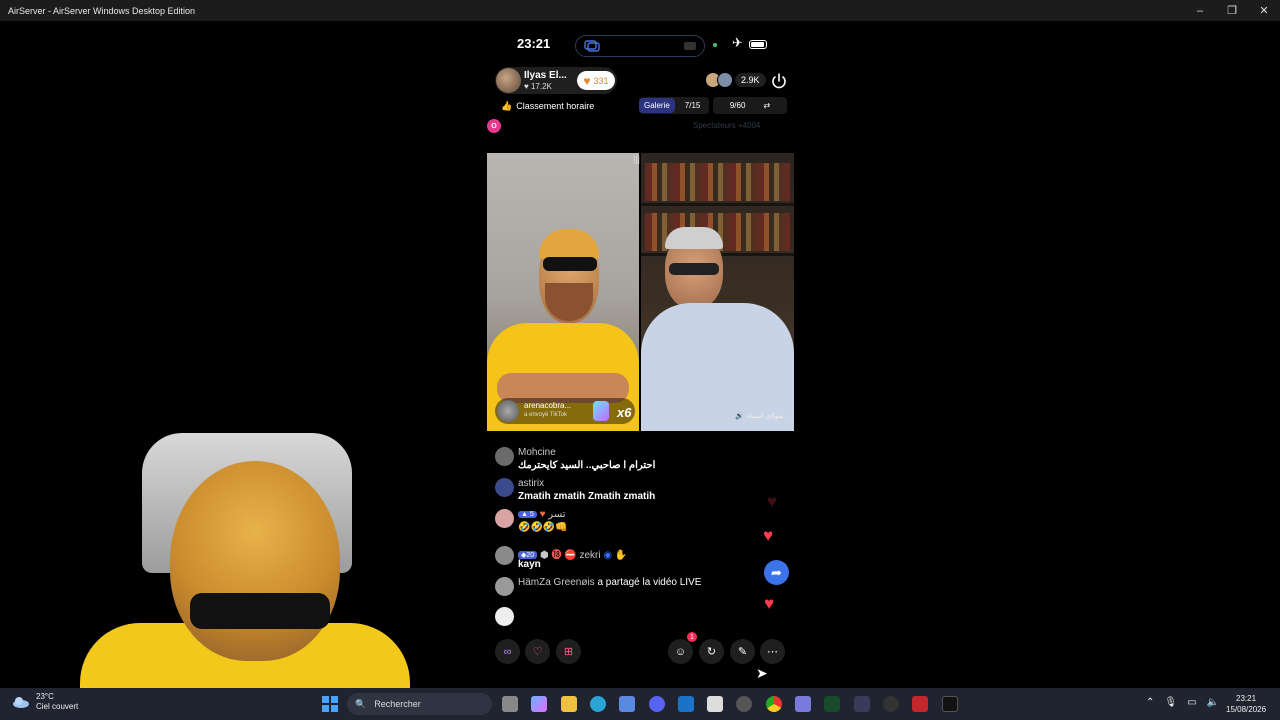 This screenshot has height=720, width=1280. What do you see at coordinates (624, 412) in the screenshot?
I see `gift-multiplier: x6` at bounding box center [624, 412].